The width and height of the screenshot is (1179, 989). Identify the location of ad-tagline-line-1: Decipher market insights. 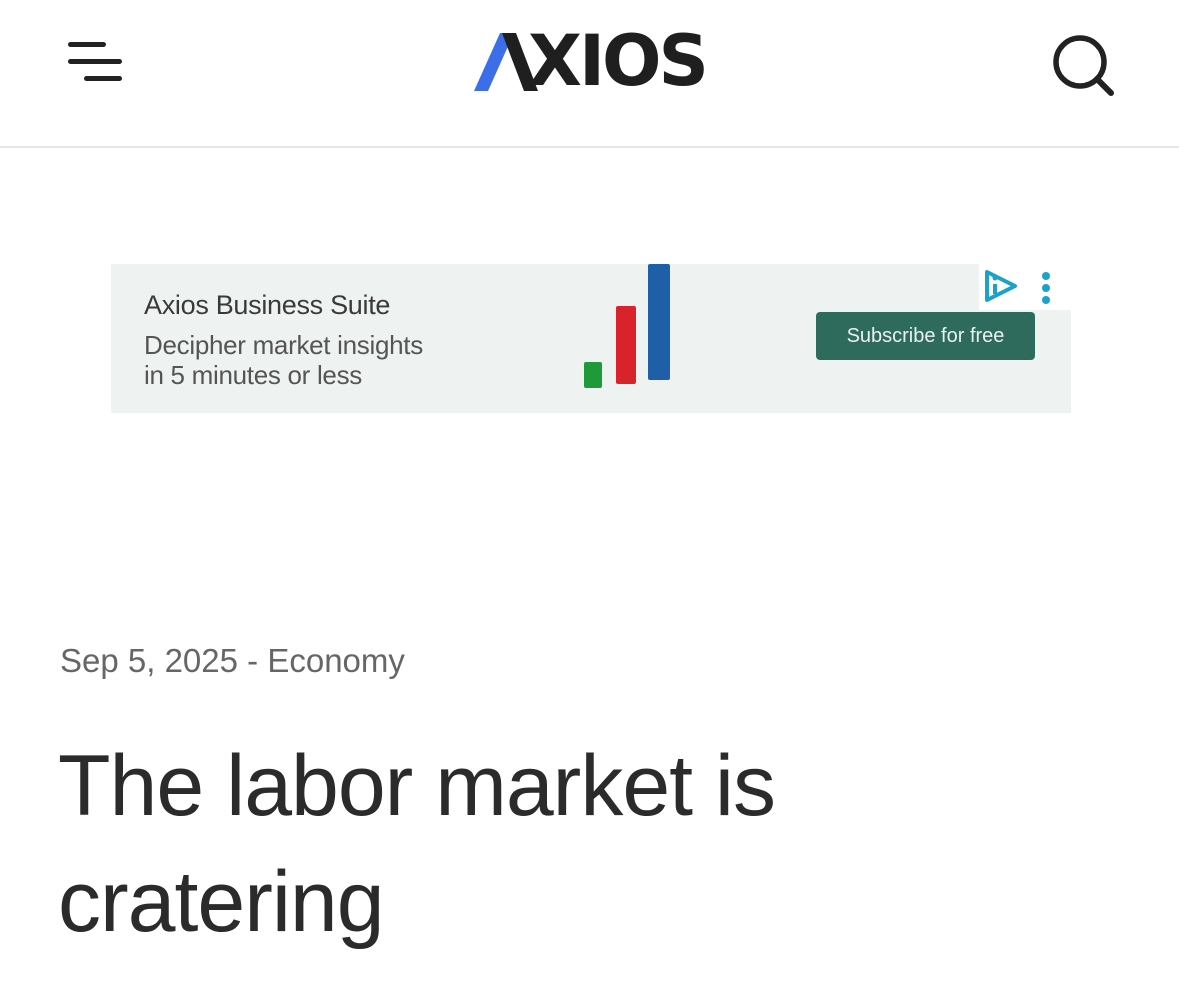
(283, 345).